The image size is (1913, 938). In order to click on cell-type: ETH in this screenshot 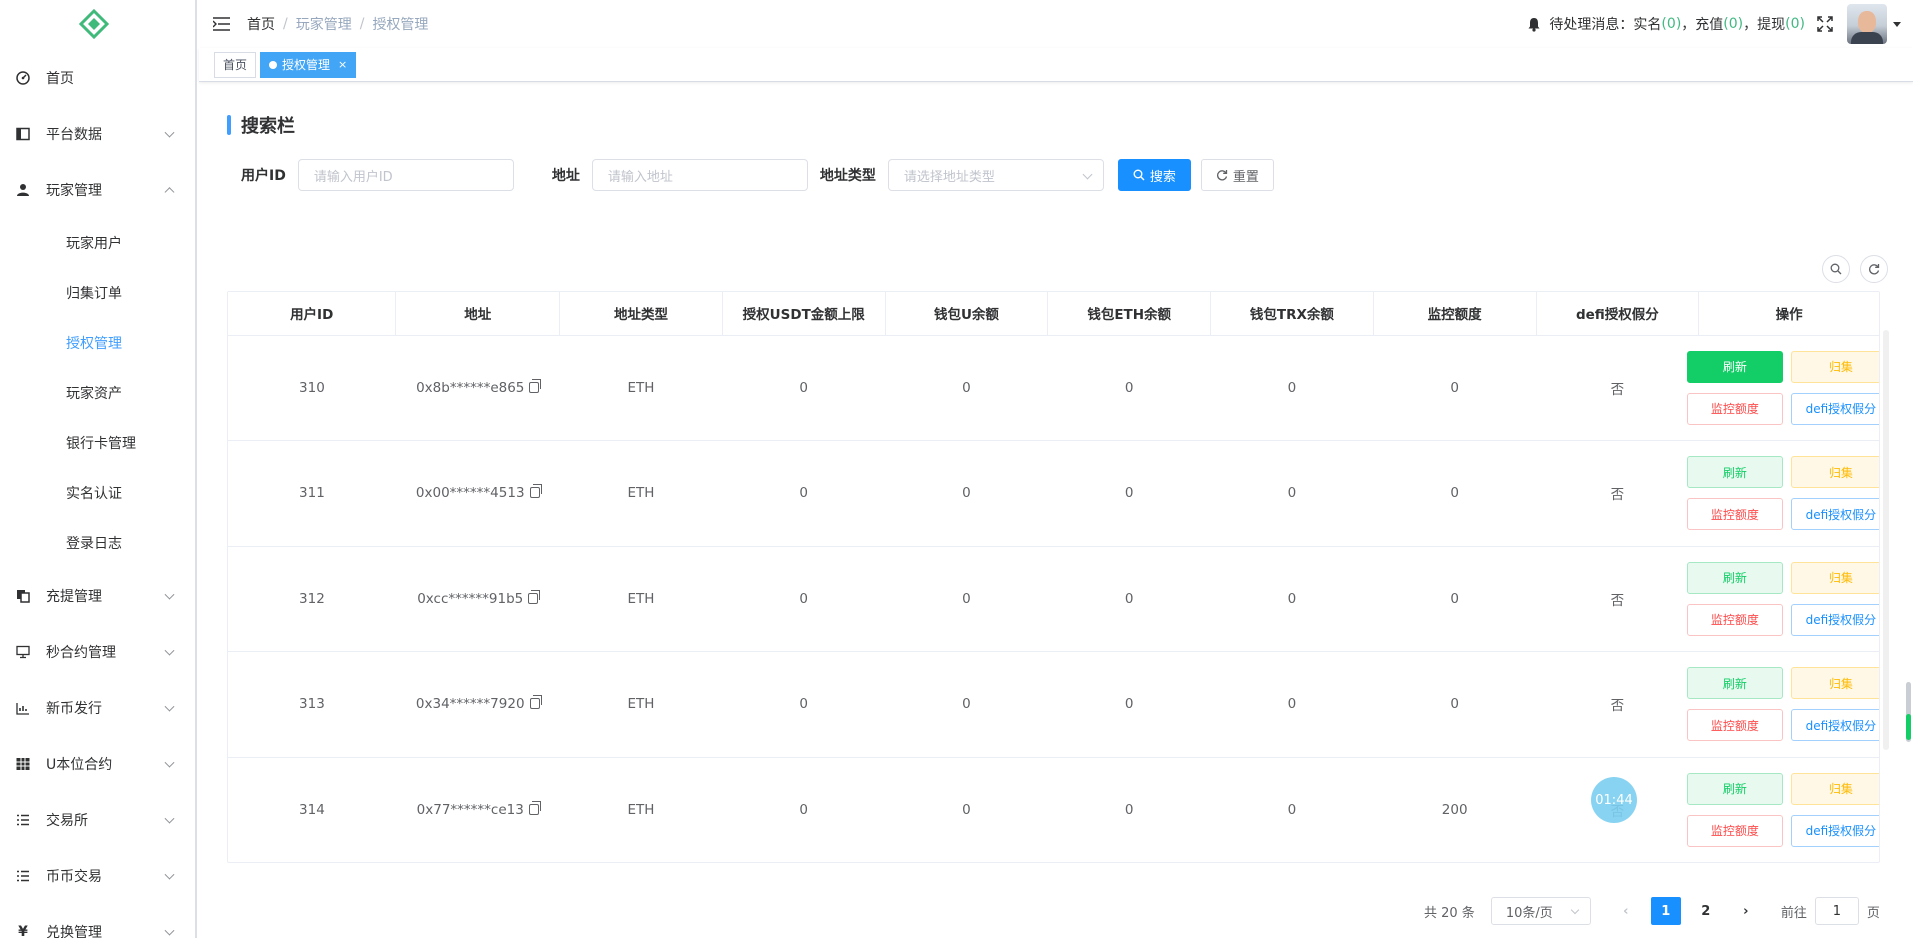, I will do `click(641, 599)`.